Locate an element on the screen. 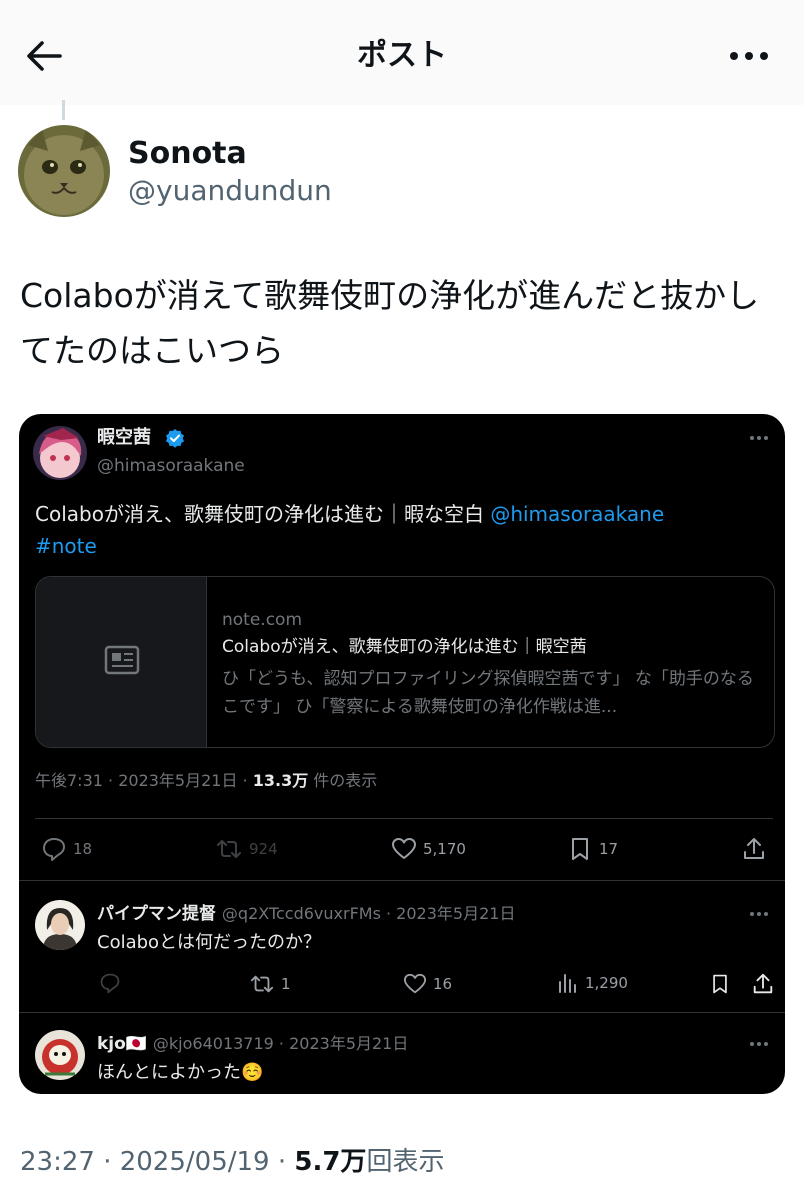  link-card-title: Colaboが消え、歌舞伎町の浄化は進む｜暇空茜 is located at coordinates (404, 647).